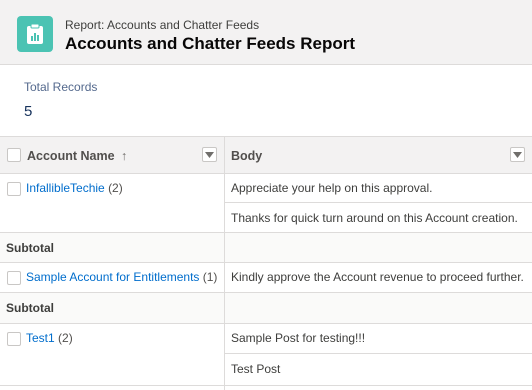 Image resolution: width=532 pixels, height=390 pixels. What do you see at coordinates (210, 277) in the screenshot?
I see `account-record-count: (1)` at bounding box center [210, 277].